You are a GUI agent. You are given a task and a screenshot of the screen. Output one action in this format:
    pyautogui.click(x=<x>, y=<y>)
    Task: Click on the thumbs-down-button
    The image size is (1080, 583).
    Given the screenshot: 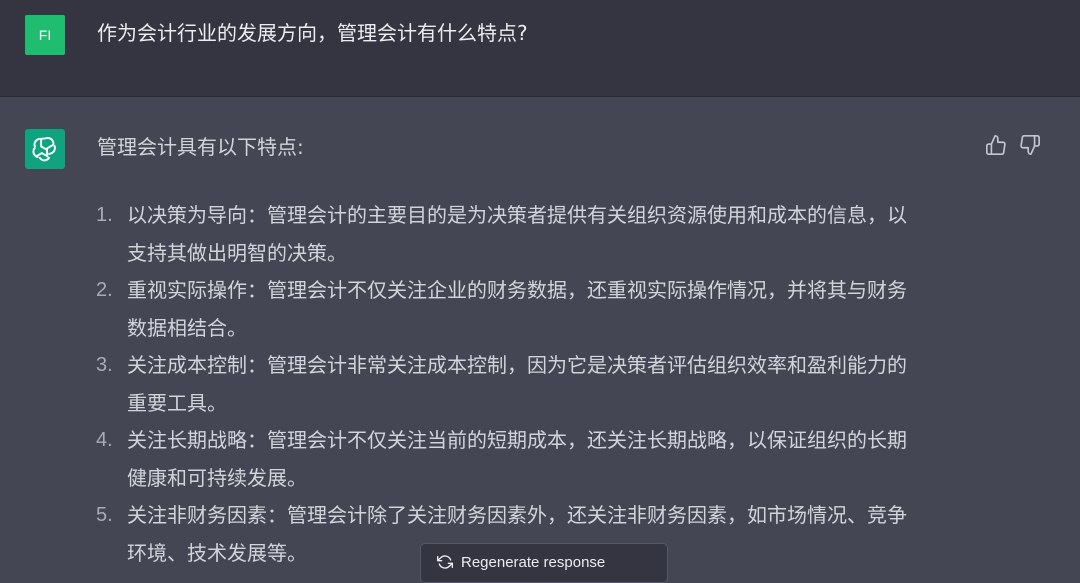 What is the action you would take?
    pyautogui.click(x=1030, y=145)
    